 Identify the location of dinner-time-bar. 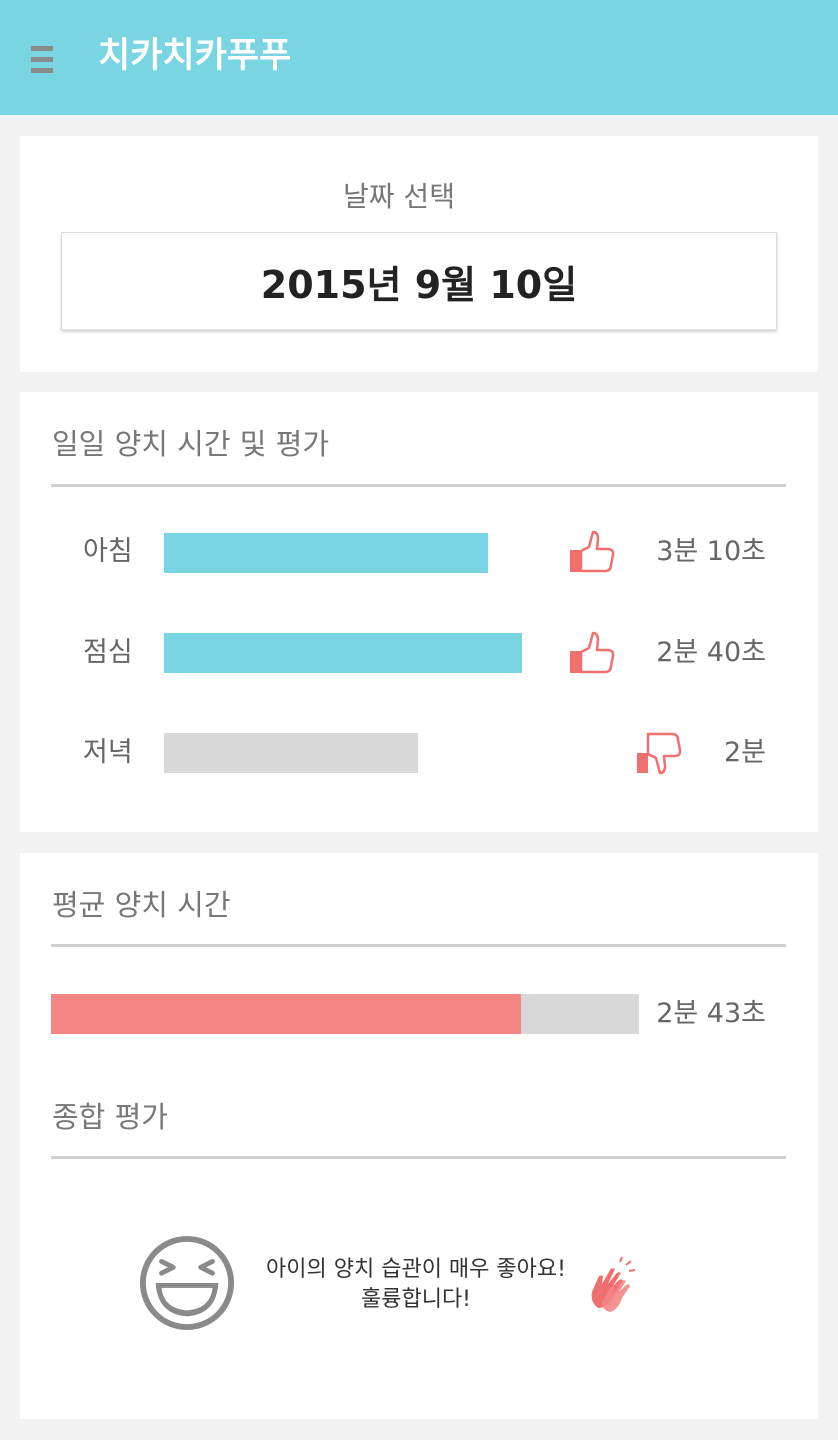
(291, 753).